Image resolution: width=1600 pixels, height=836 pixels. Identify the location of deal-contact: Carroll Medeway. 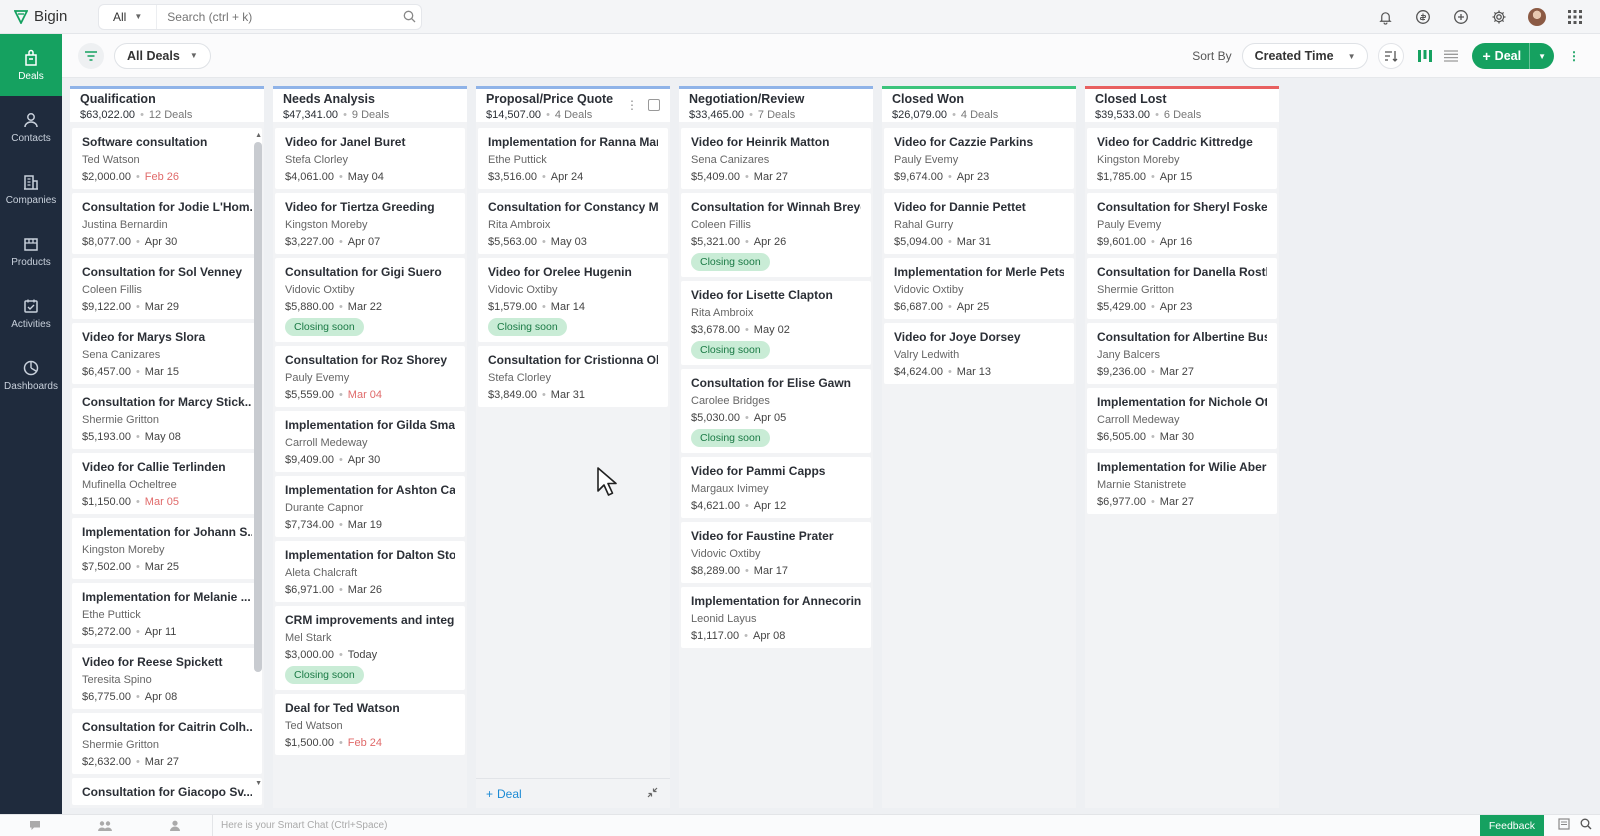
(1182, 420).